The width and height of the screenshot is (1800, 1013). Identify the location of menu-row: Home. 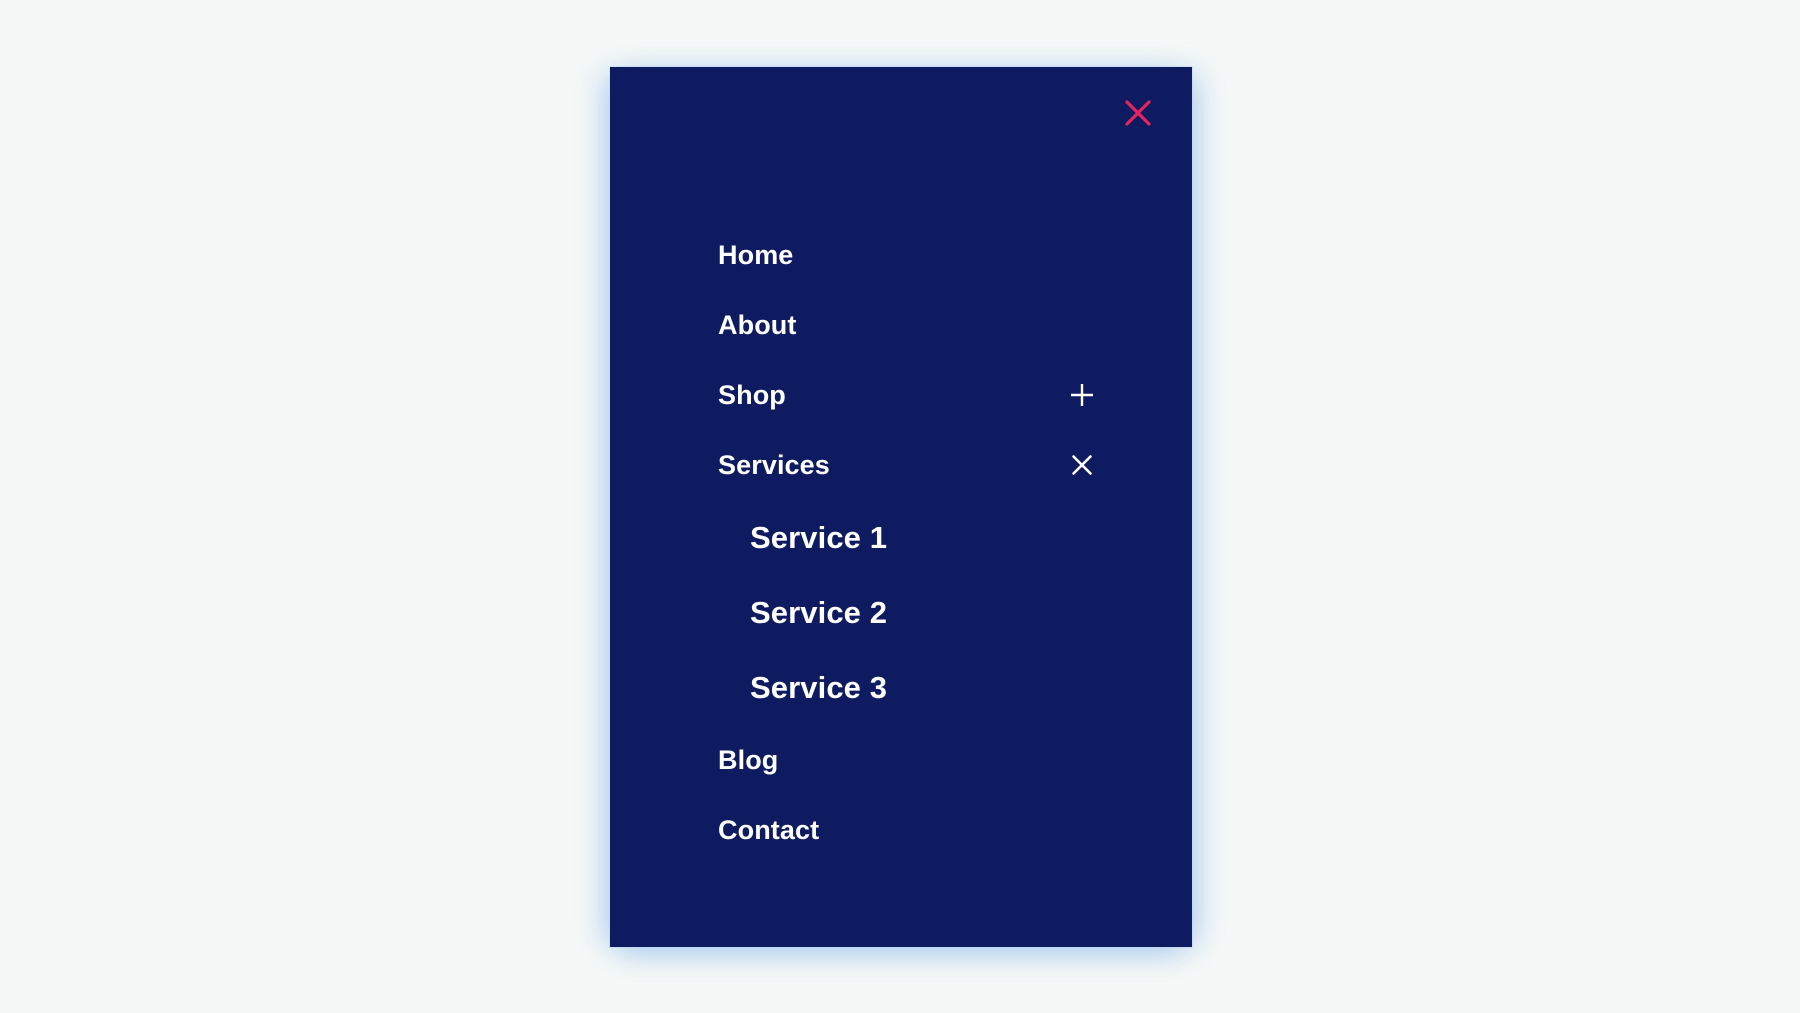
(901, 255).